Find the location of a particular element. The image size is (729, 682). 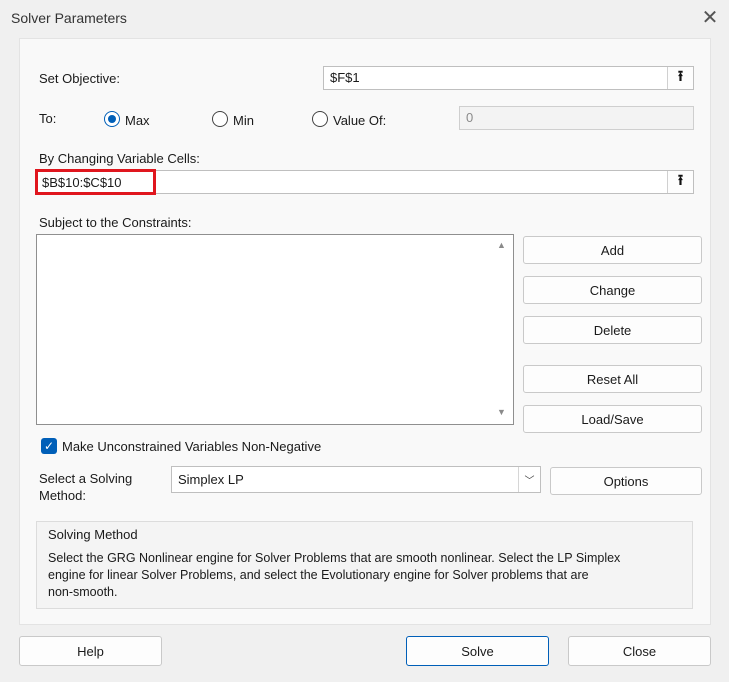

reset-all-button: Reset All is located at coordinates (612, 379).